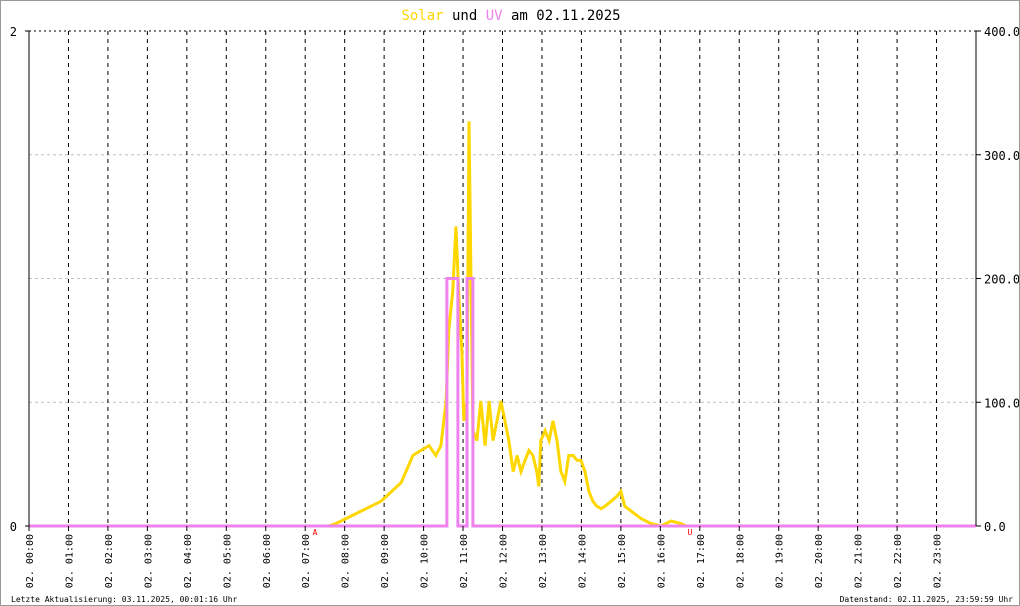 The height and width of the screenshot is (606, 1020). I want to click on x-tick-label: 02. 21:00, so click(859, 561).